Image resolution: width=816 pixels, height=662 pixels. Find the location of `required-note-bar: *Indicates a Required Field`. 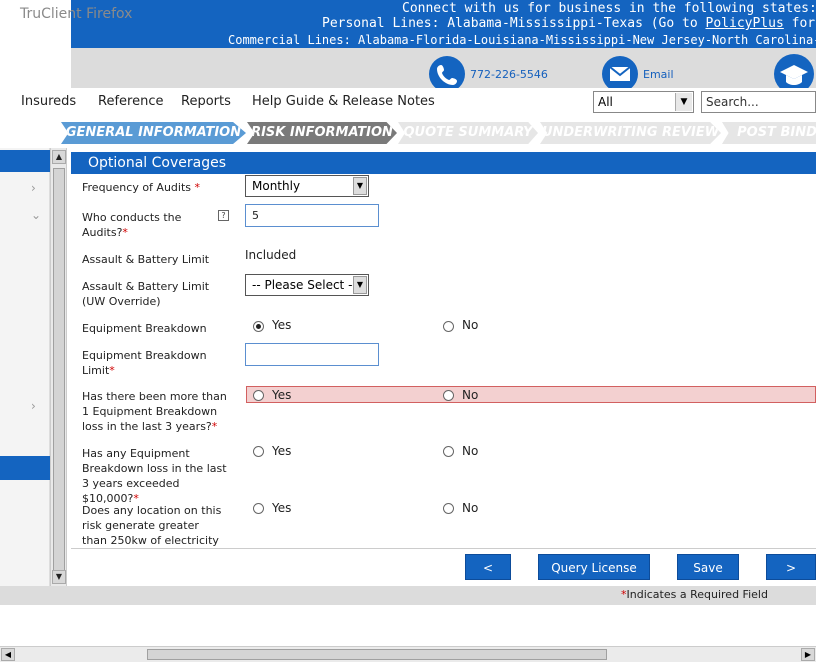

required-note-bar: *Indicates a Required Field is located at coordinates (408, 595).